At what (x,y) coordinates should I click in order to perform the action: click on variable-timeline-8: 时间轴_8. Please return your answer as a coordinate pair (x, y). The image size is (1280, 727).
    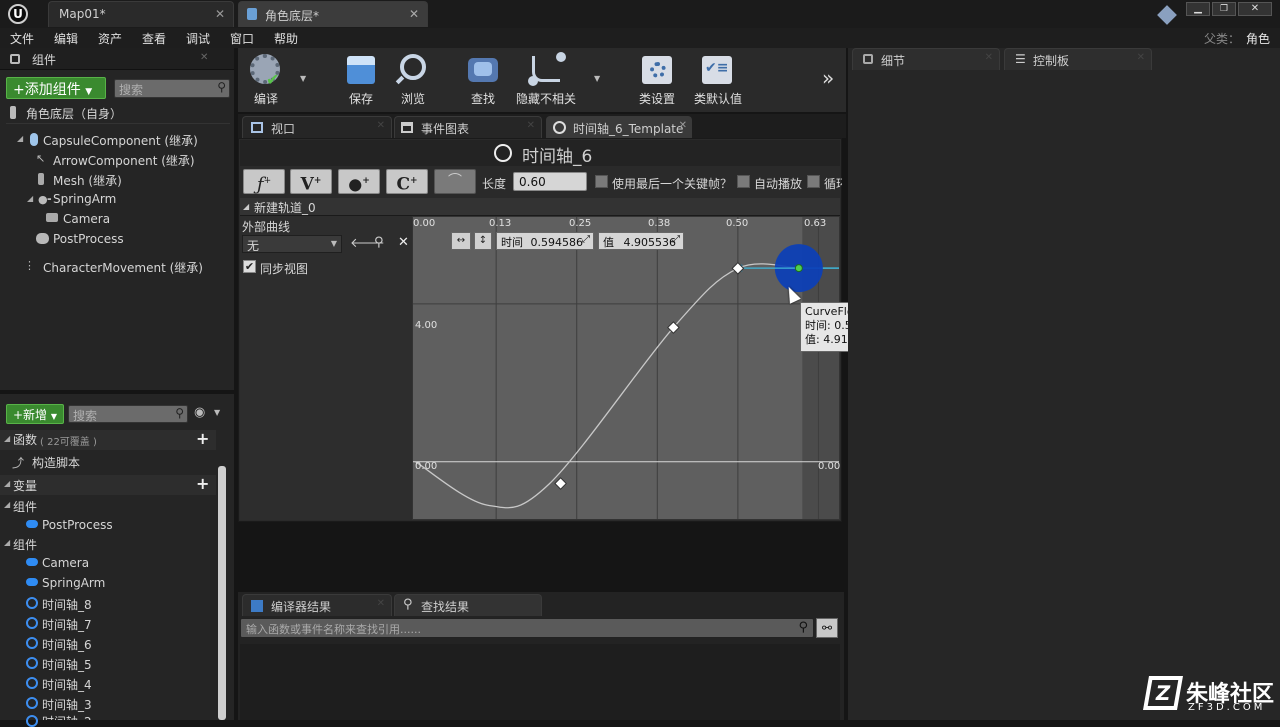
    Looking at the image, I should click on (67, 604).